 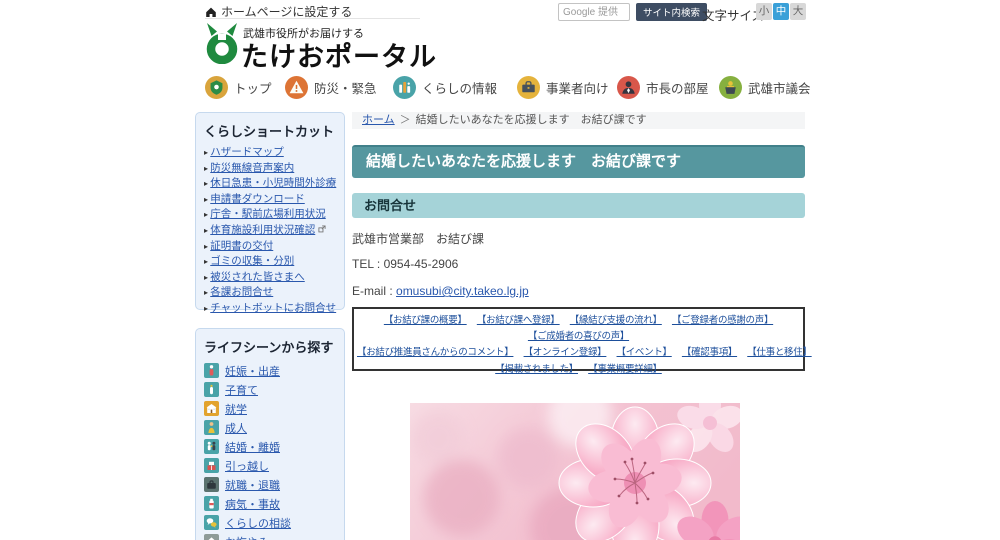 What do you see at coordinates (518, 320) in the screenshot?
I see `related-link: 【お結び課へ登録】` at bounding box center [518, 320].